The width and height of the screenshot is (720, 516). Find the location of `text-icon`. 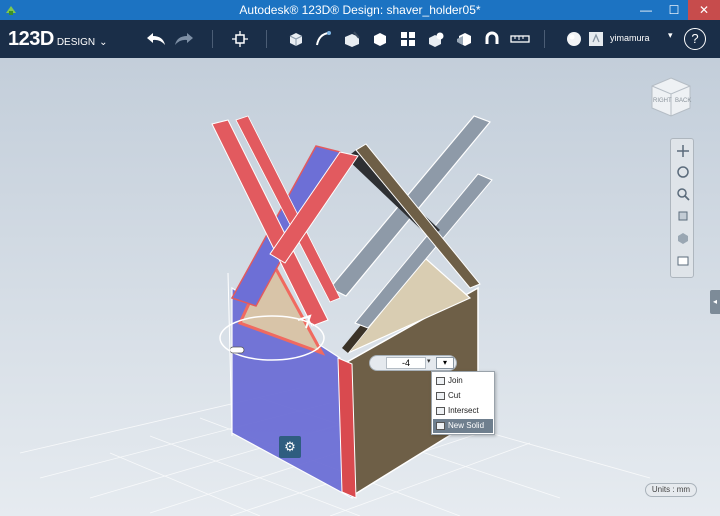

text-icon is located at coordinates (596, 39).